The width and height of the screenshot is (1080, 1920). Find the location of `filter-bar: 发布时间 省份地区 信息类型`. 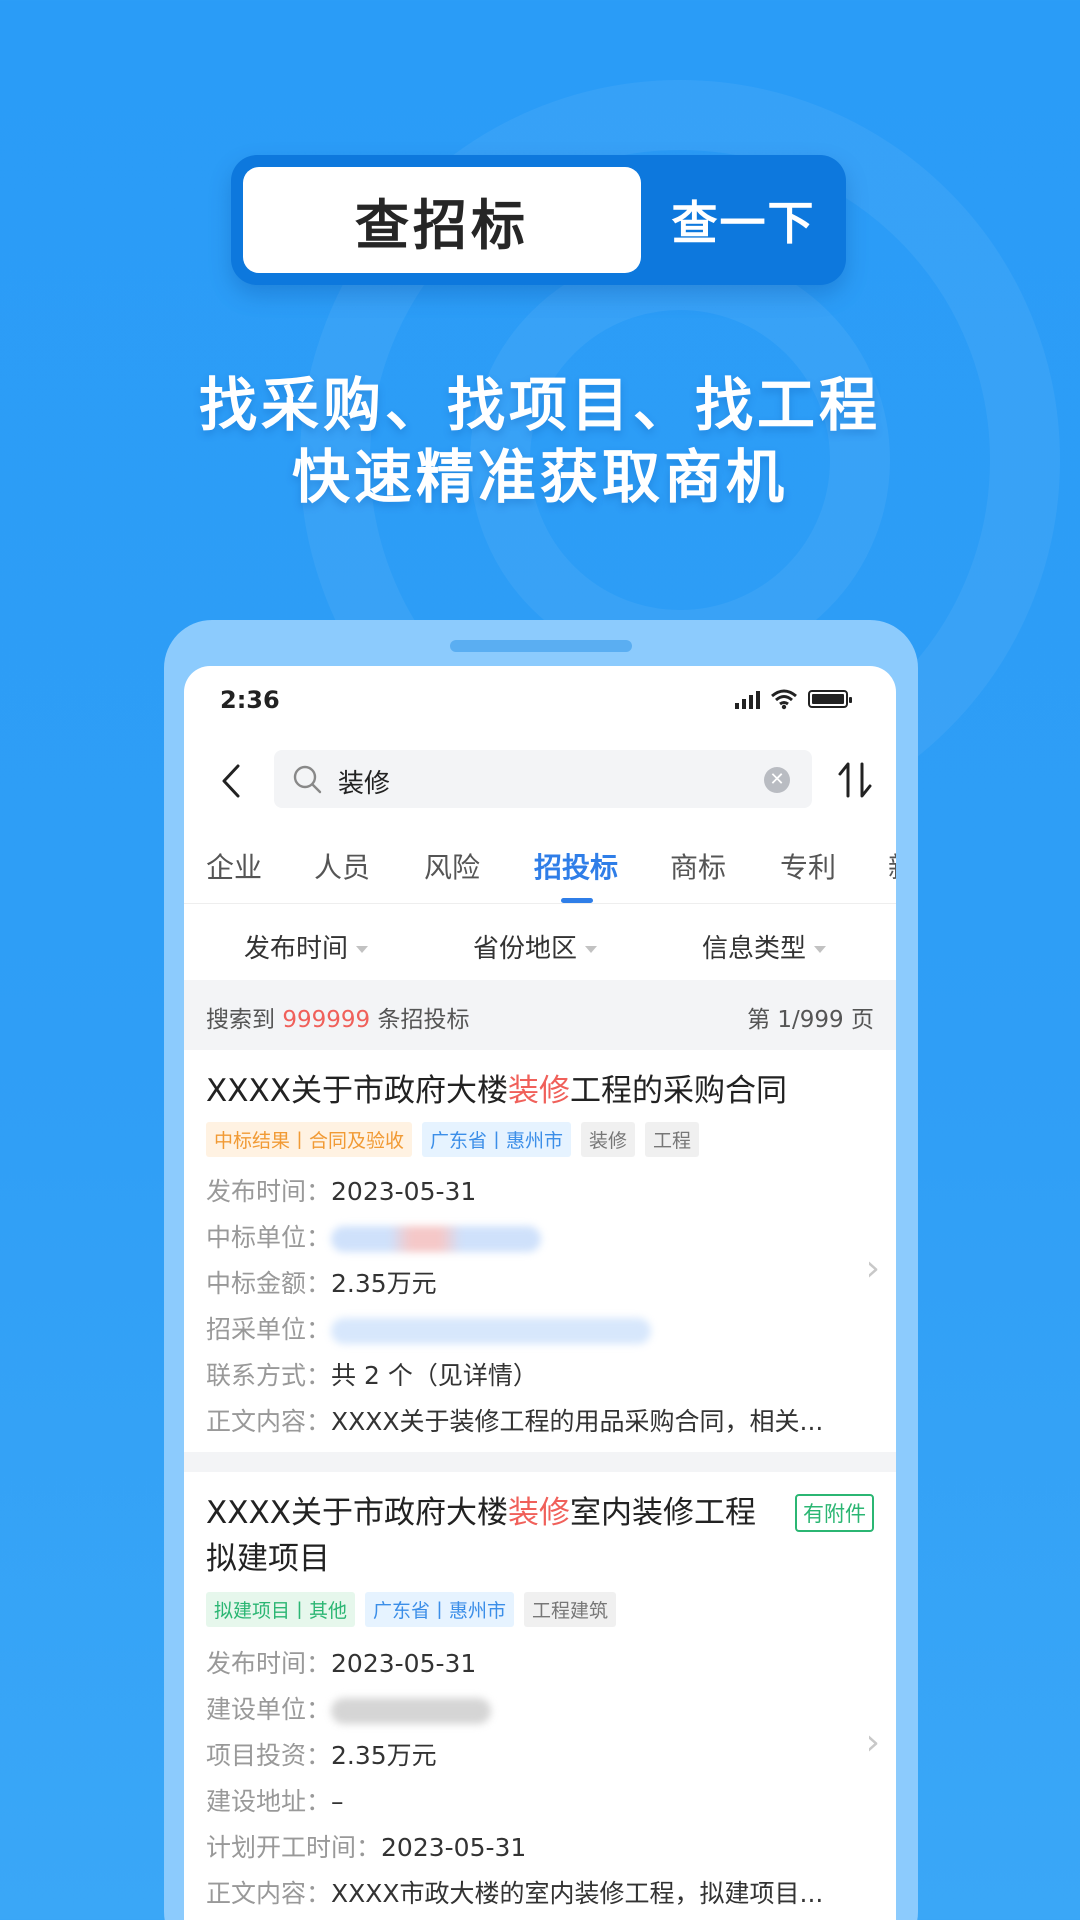

filter-bar: 发布时间 省份地区 信息类型 is located at coordinates (540, 942).